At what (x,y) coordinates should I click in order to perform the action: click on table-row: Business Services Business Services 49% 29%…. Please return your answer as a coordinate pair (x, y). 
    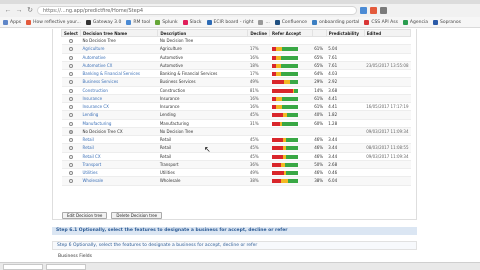
    Looking at the image, I should click on (236, 82).